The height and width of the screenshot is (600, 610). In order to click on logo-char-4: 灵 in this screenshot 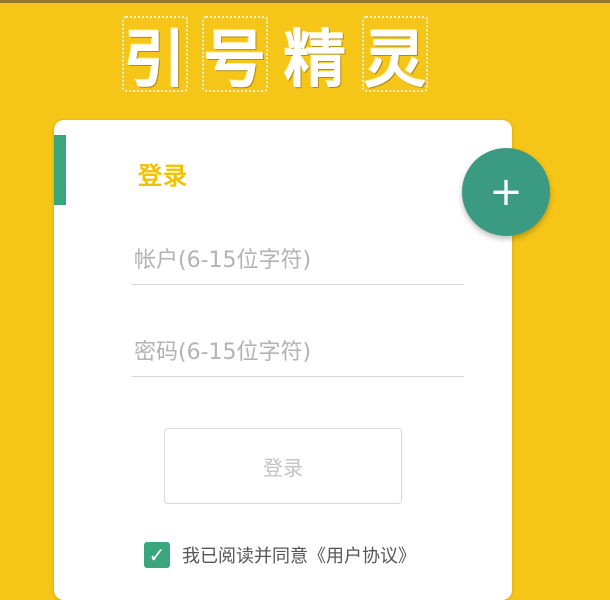, I will do `click(395, 54)`.